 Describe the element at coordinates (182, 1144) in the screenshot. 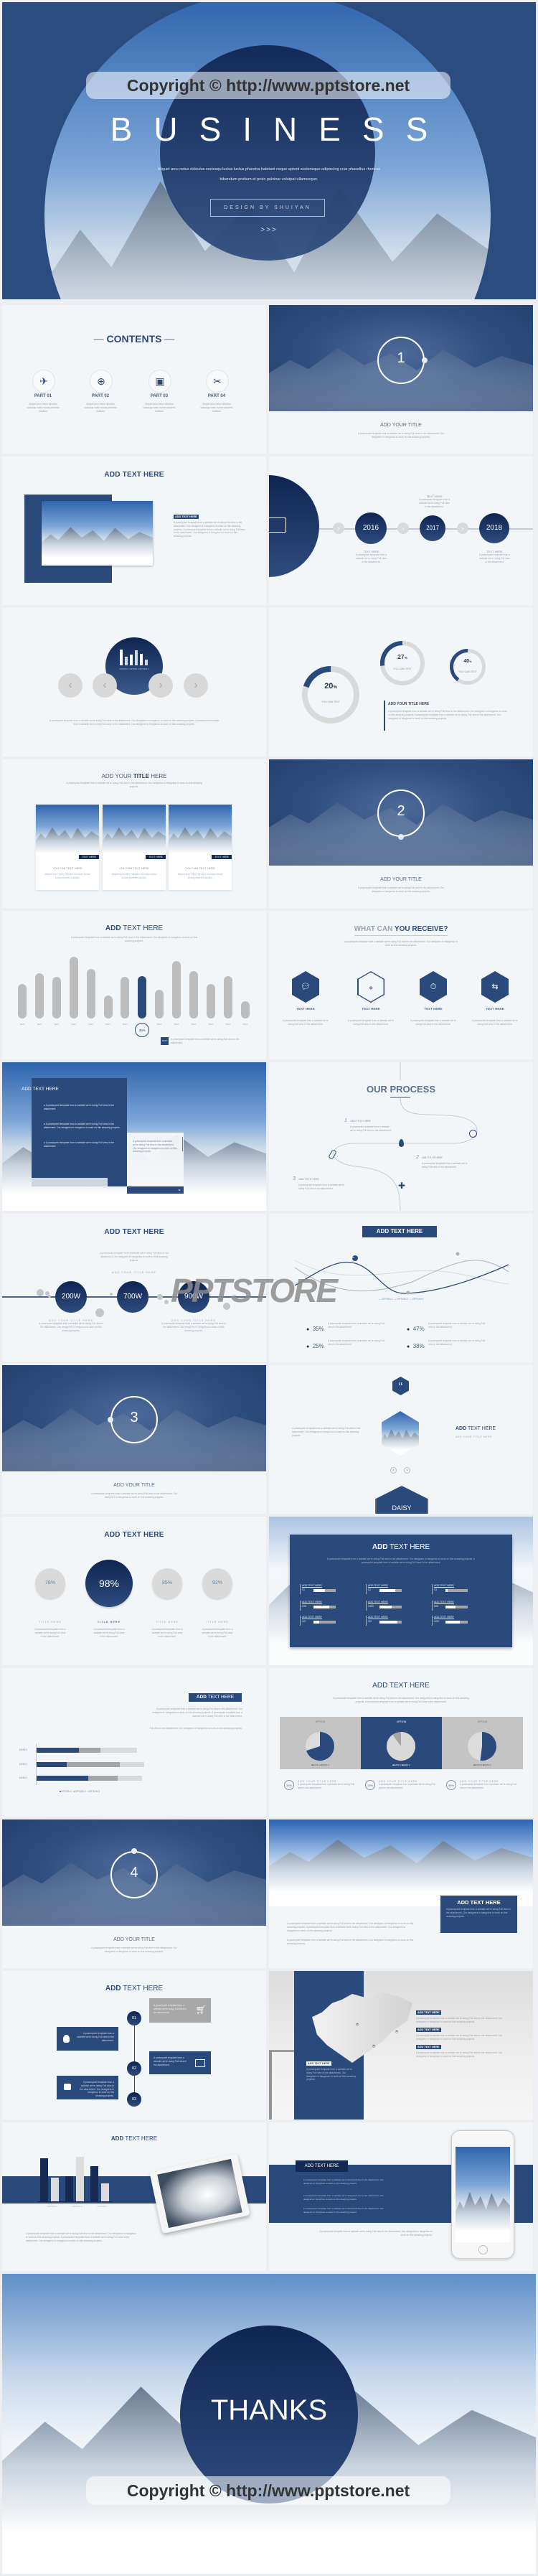

I see `scrollbar` at that location.